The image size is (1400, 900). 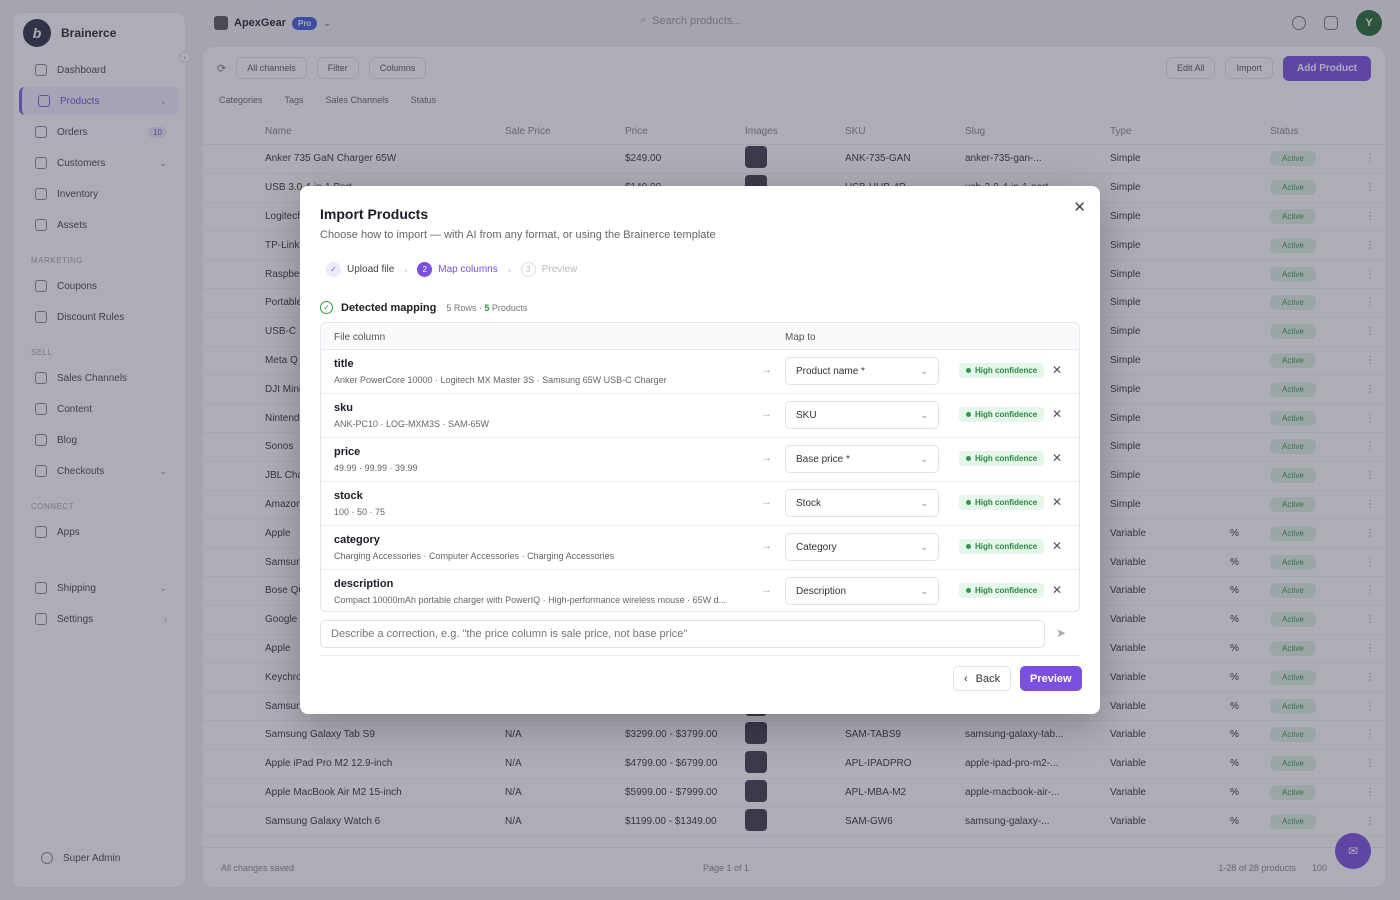 What do you see at coordinates (389, 307) in the screenshot?
I see `mapping-title: Detected mapping` at bounding box center [389, 307].